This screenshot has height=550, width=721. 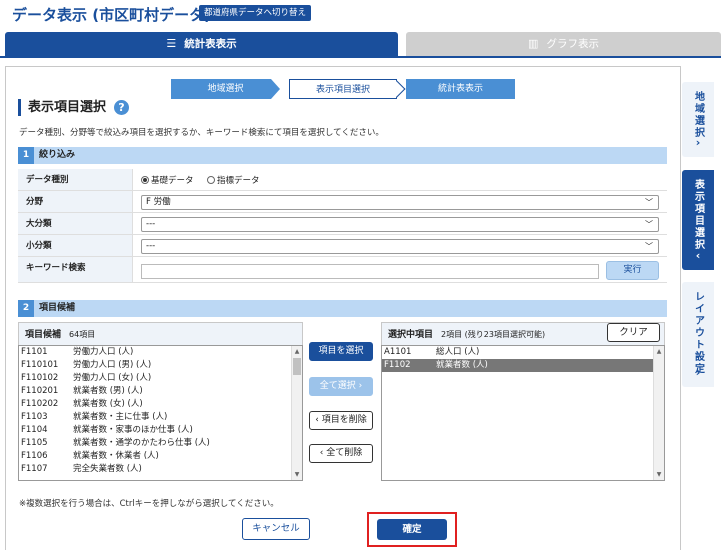 What do you see at coordinates (400, 224) in the screenshot?
I see `major-category-select: --- ﹀` at bounding box center [400, 224].